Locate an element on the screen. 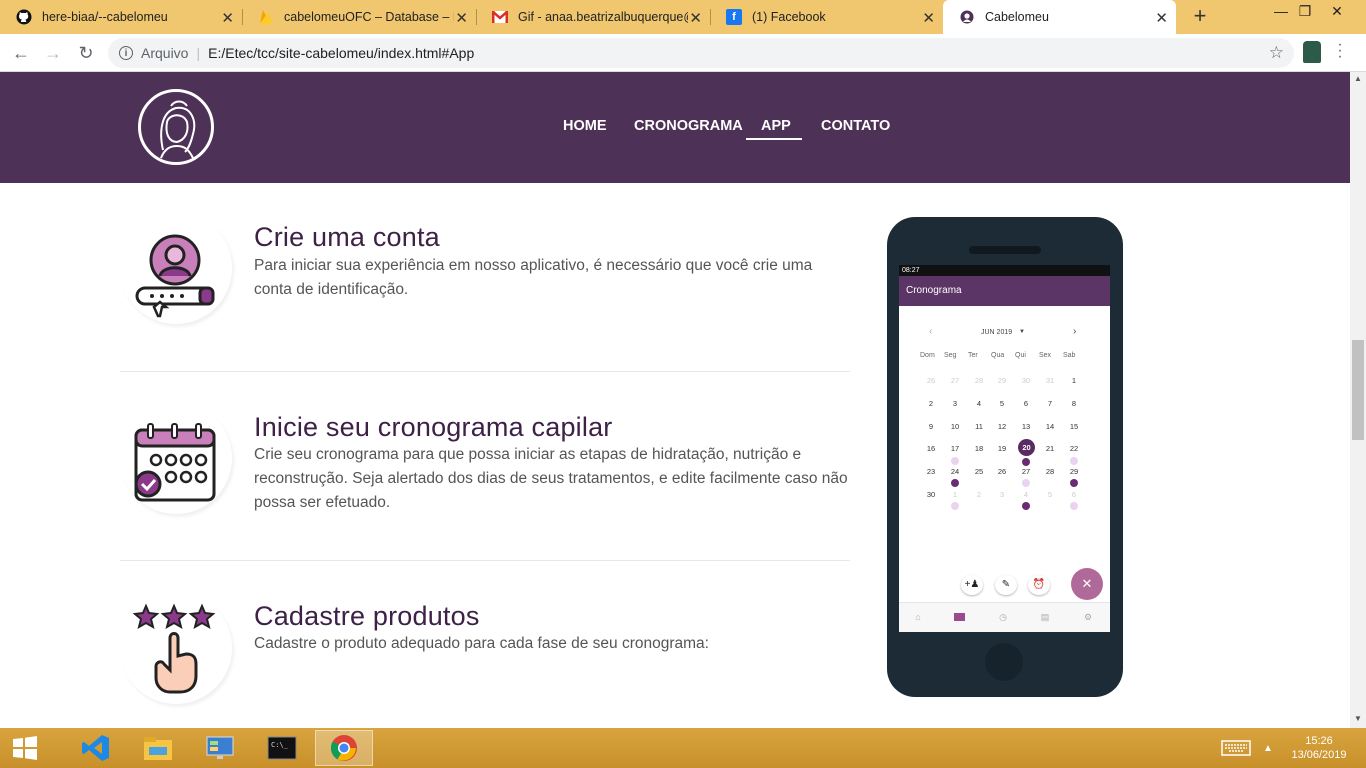 Image resolution: width=1366 pixels, height=768 pixels. forward-arrow-icon: → is located at coordinates (53, 53).